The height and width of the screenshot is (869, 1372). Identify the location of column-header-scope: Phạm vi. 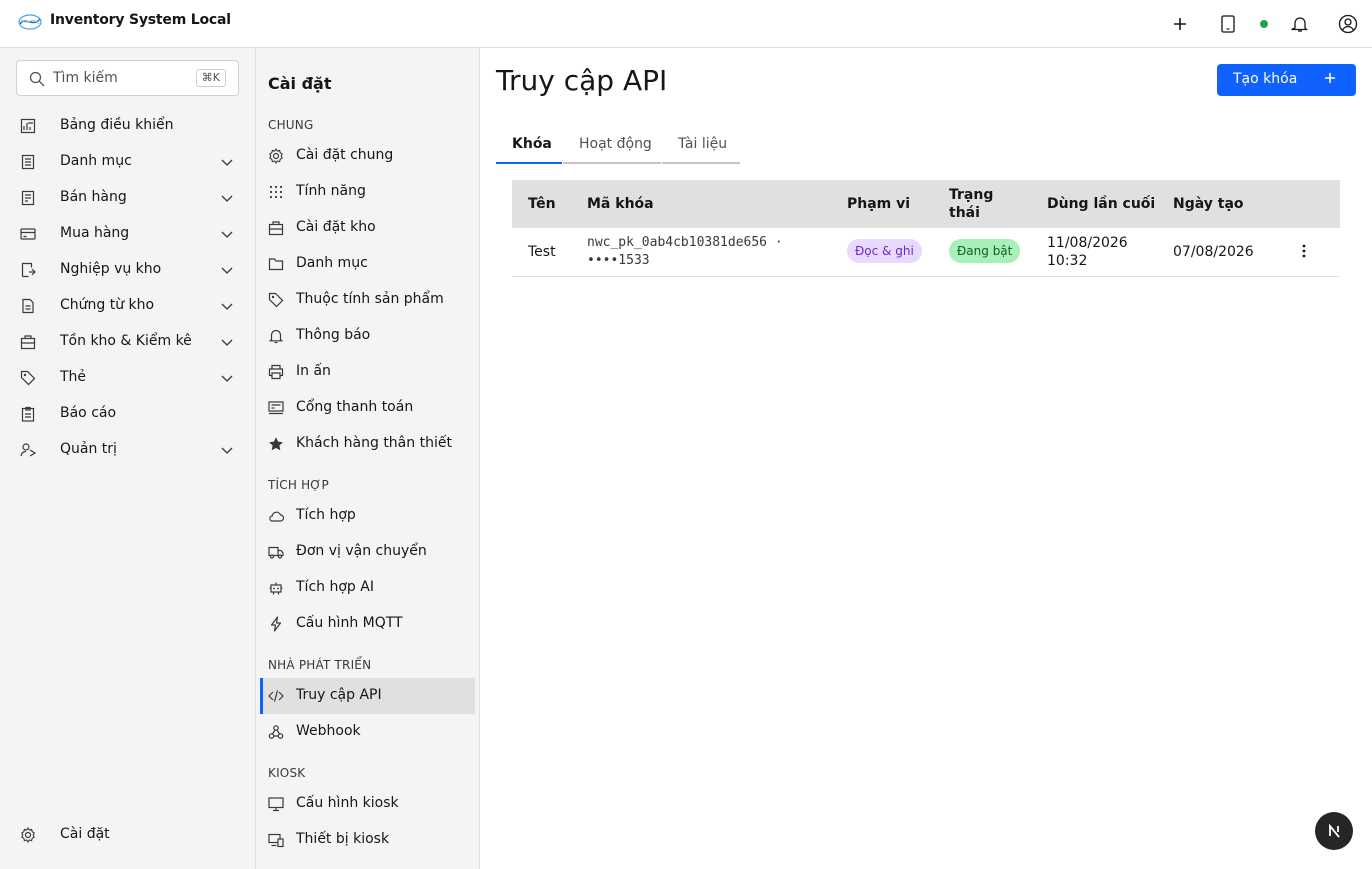
(878, 204).